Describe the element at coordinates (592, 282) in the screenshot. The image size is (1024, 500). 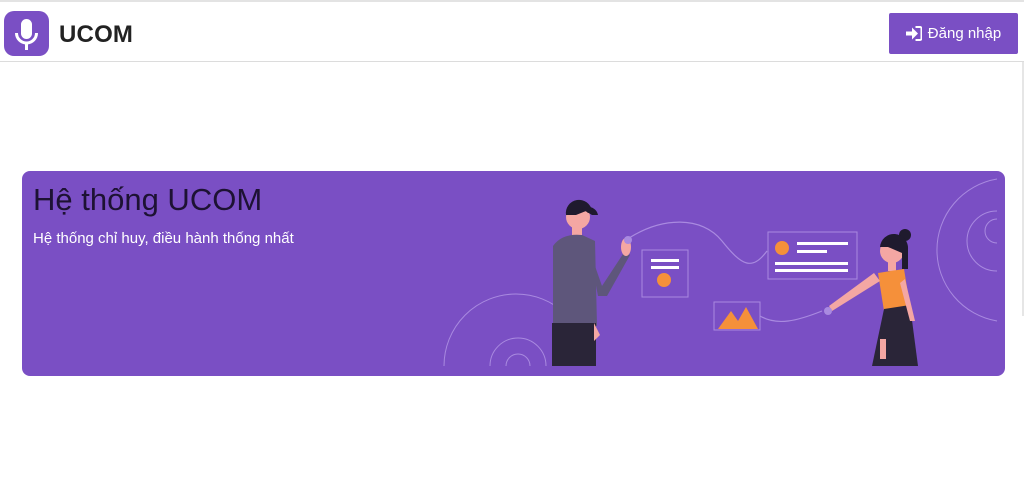
I see `man-figure` at that location.